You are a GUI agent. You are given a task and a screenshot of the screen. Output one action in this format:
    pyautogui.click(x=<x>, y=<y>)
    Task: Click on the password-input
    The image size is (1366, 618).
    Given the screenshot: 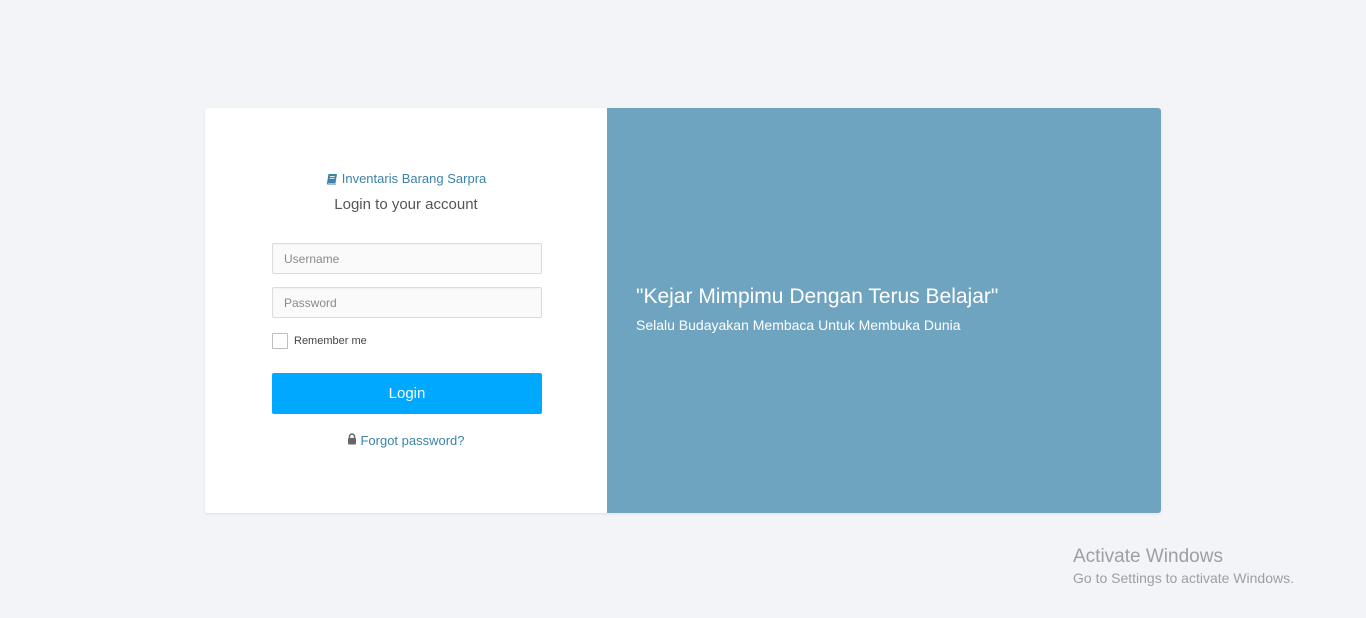 What is the action you would take?
    pyautogui.click(x=407, y=302)
    